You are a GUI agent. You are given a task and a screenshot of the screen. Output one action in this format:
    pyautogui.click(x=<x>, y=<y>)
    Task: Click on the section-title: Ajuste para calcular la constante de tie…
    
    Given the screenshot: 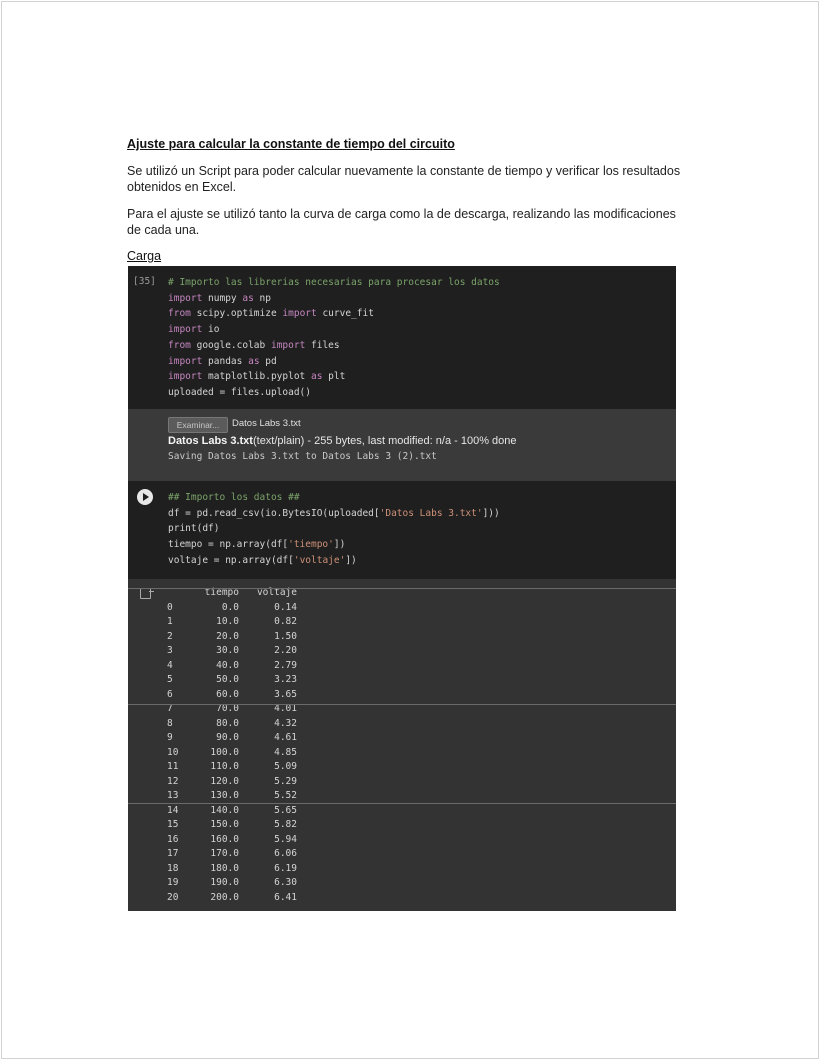 What is the action you would take?
    pyautogui.click(x=291, y=144)
    